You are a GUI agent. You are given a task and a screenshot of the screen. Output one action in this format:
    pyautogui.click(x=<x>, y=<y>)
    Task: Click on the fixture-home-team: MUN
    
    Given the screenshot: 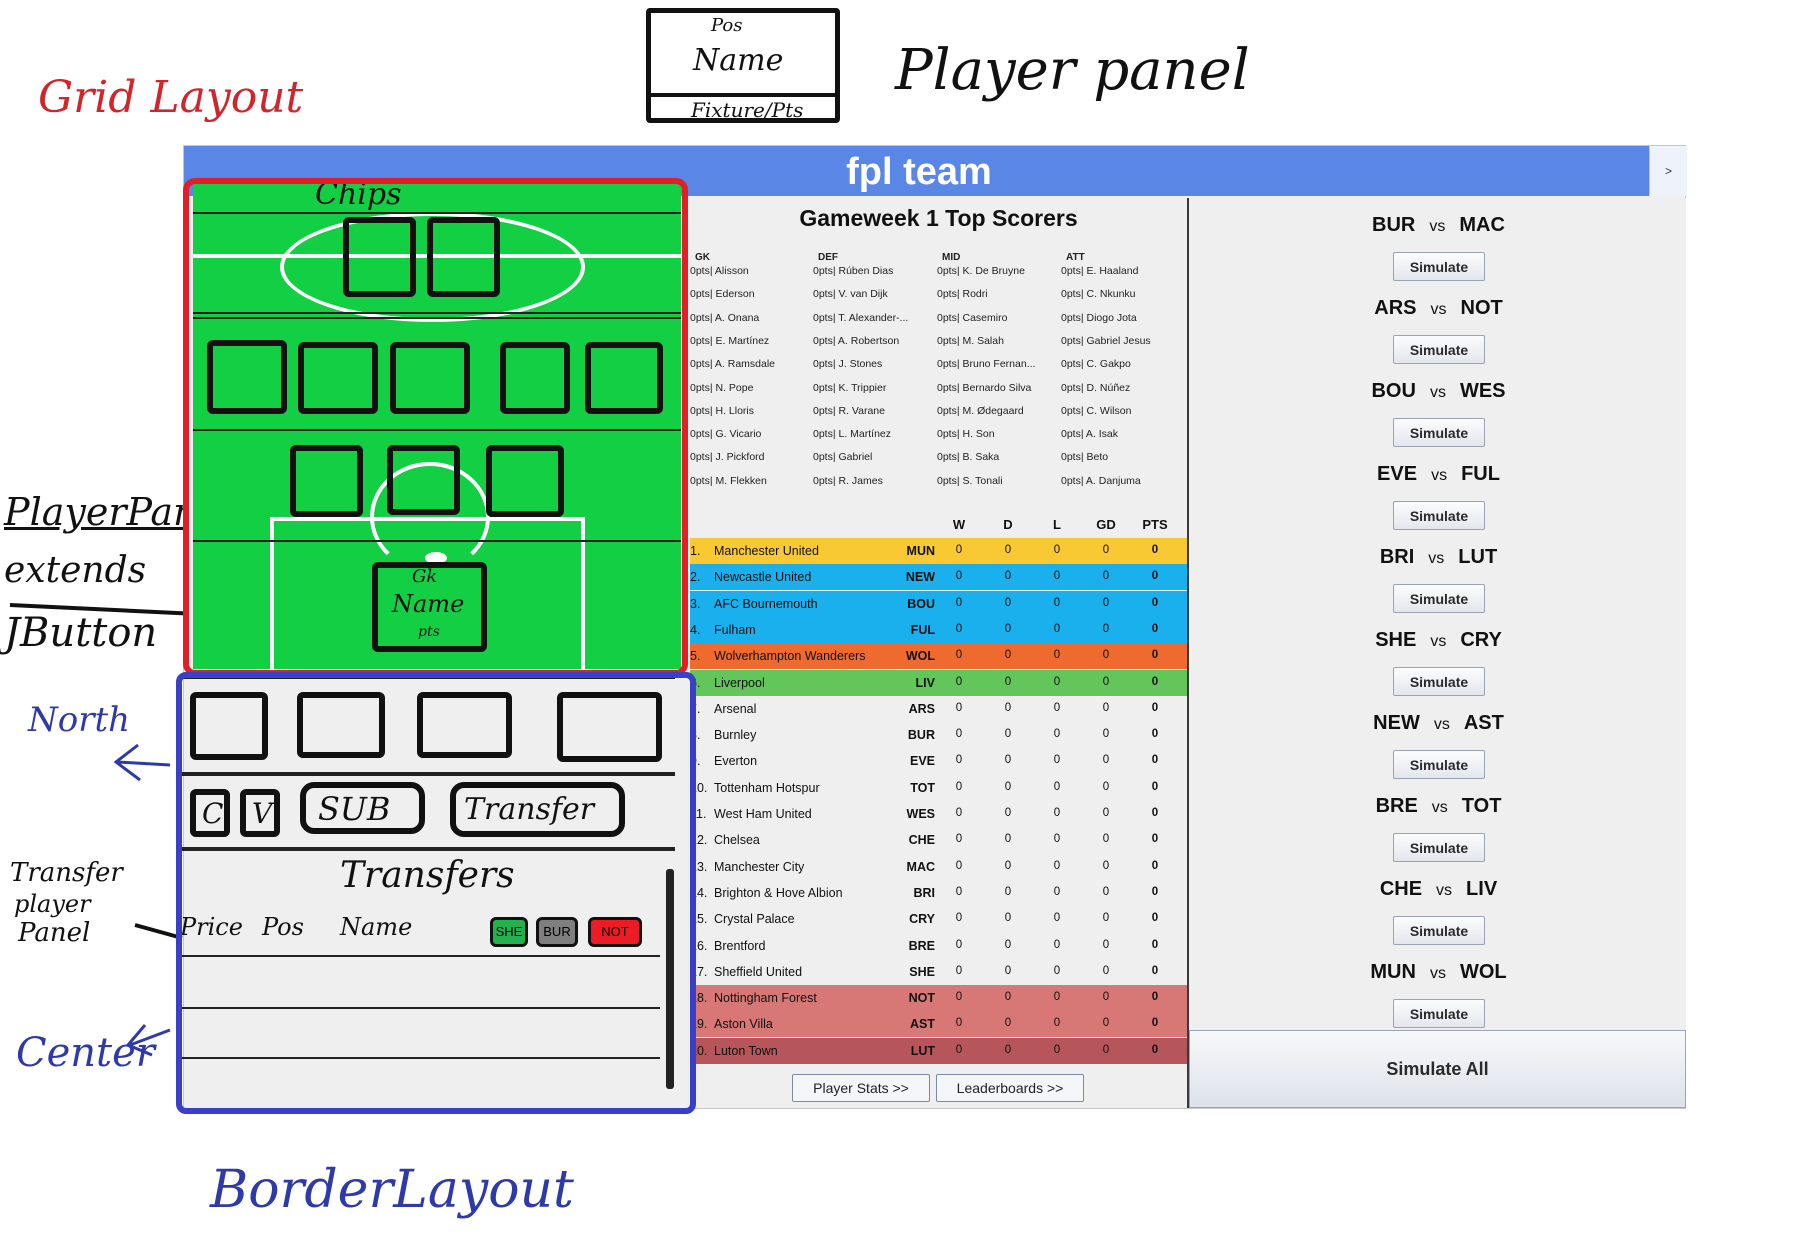 What is the action you would take?
    pyautogui.click(x=1393, y=972)
    